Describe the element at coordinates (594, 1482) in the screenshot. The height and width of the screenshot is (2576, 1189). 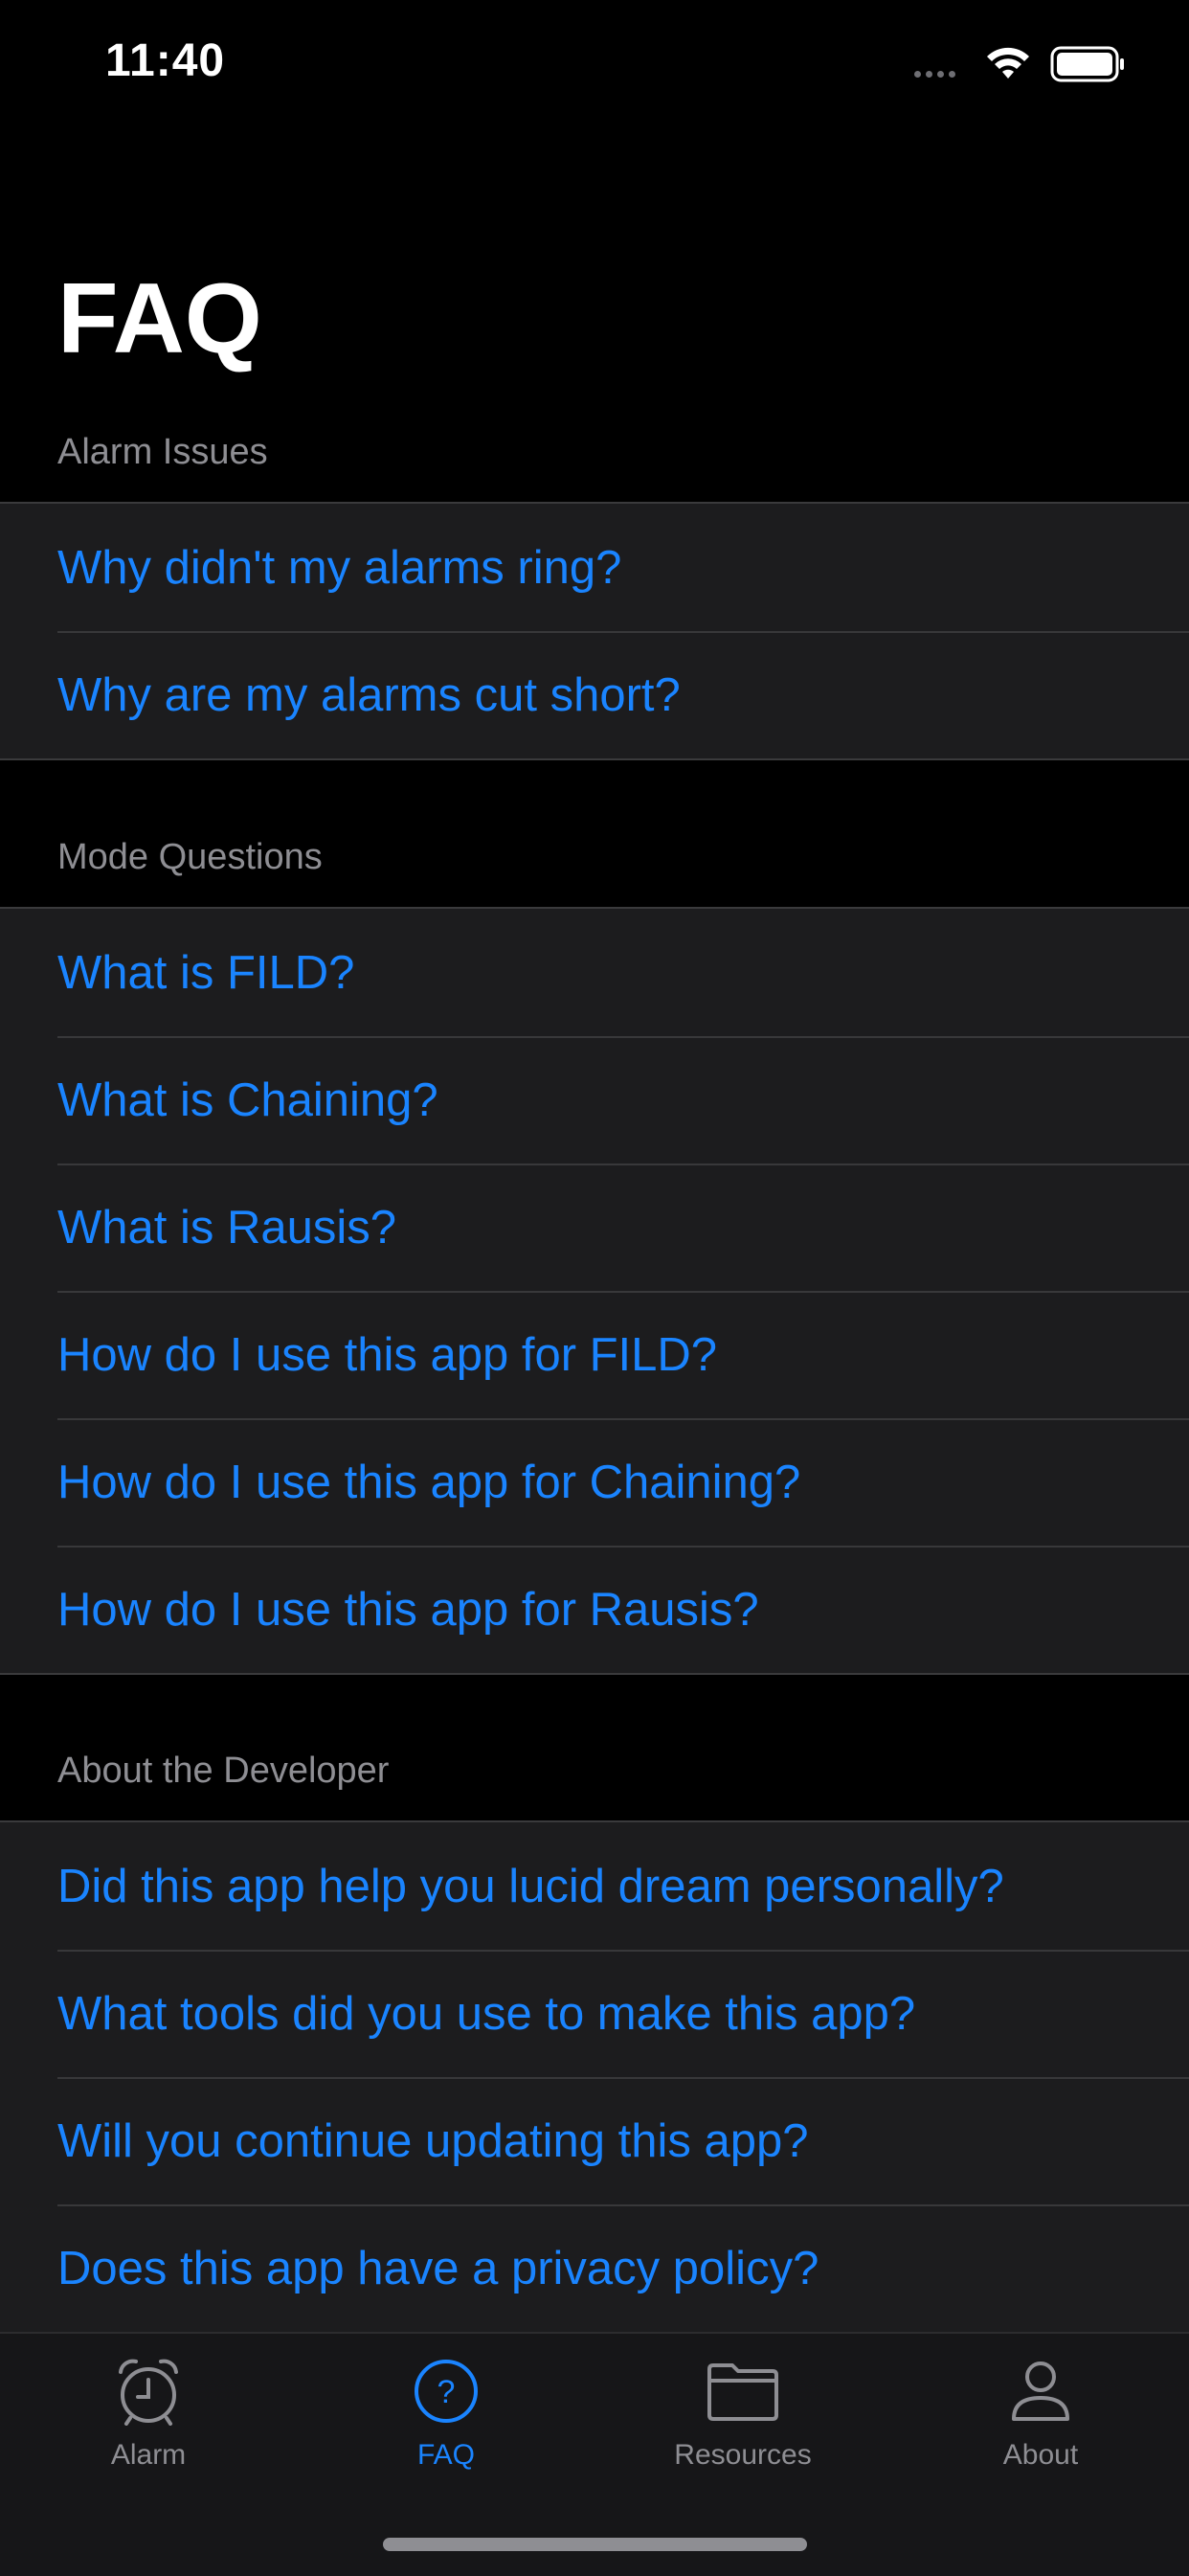
I see `faq-item: How do I use this app for Chaining?` at that location.